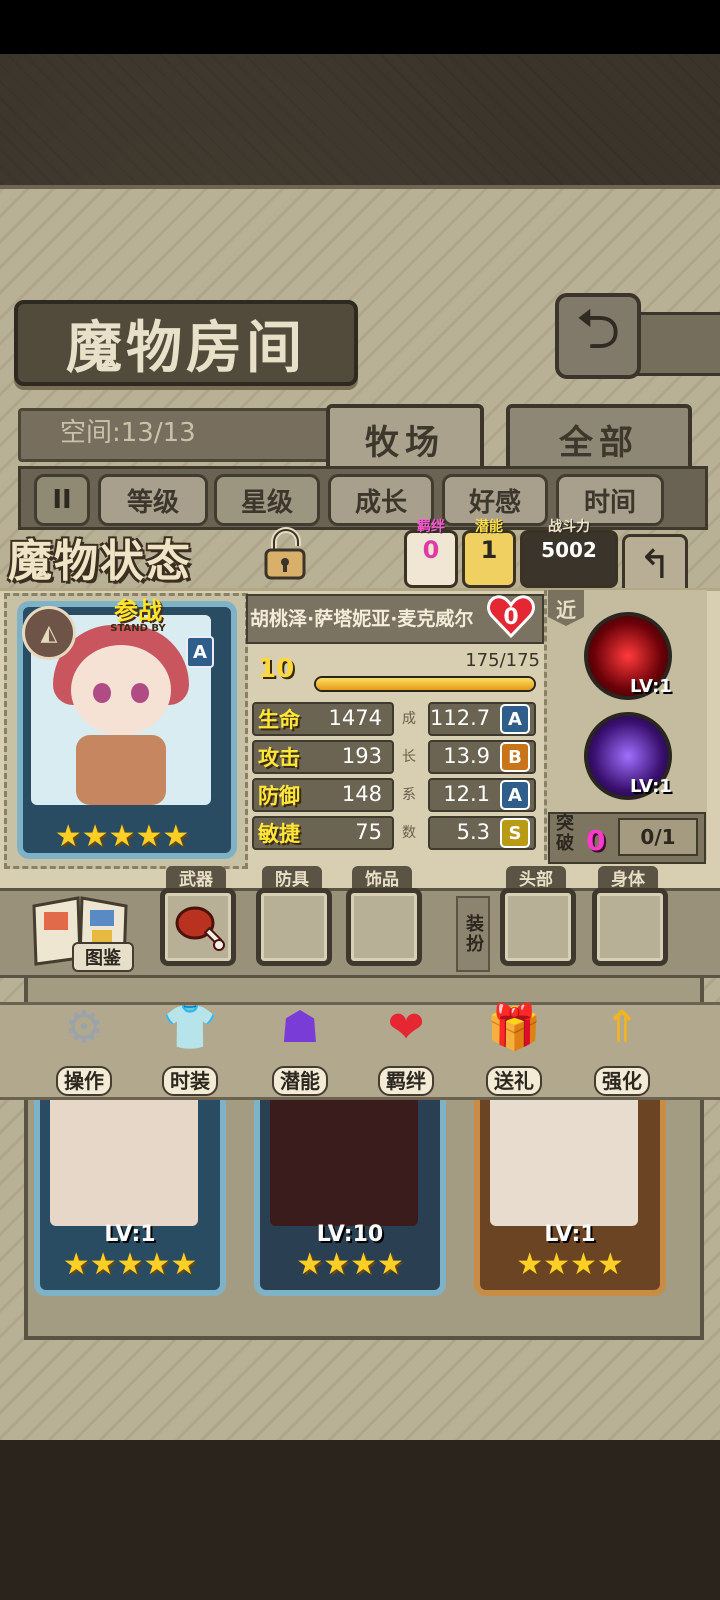  I want to click on weapon-slot, so click(198, 927).